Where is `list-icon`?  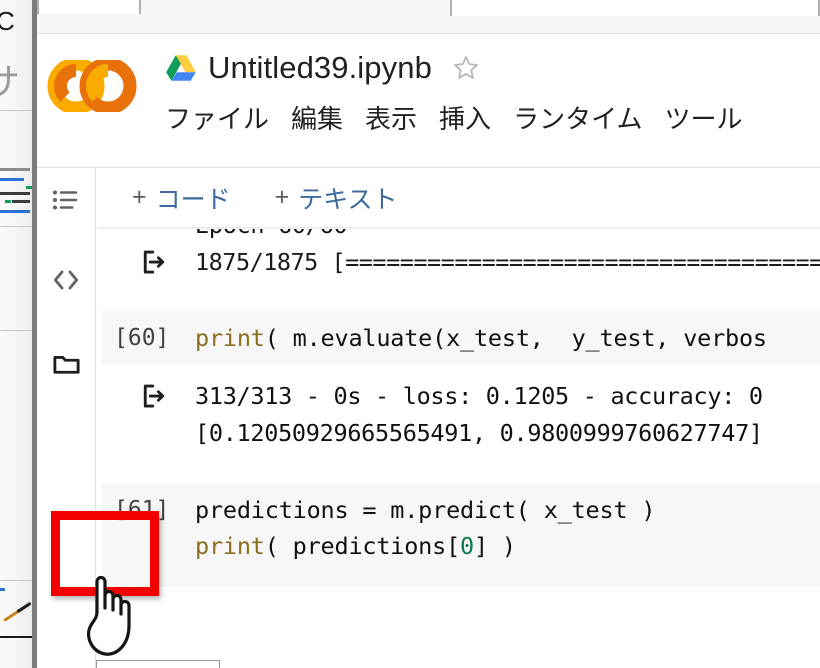 list-icon is located at coordinates (66, 200).